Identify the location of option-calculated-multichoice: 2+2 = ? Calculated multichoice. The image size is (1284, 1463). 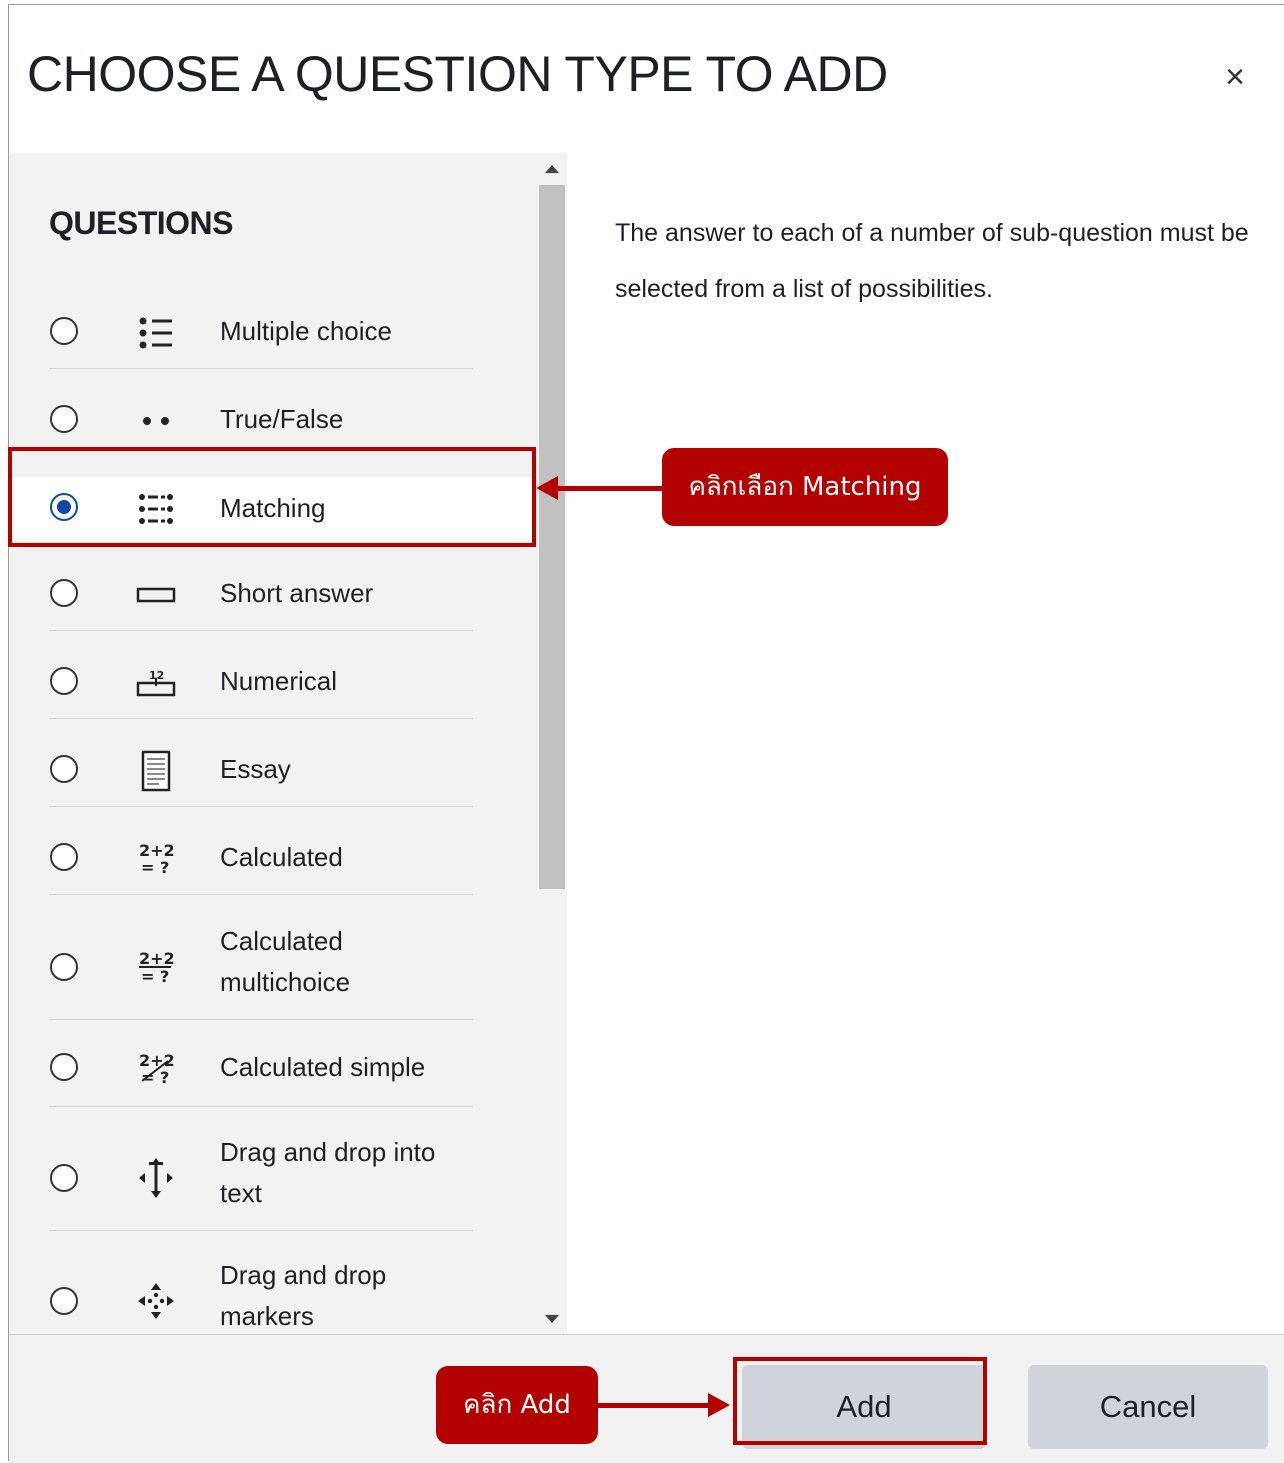
(274, 967).